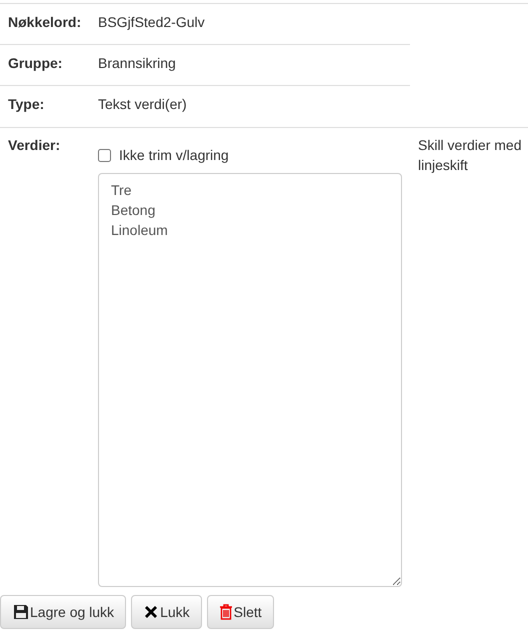 This screenshot has height=642, width=528. I want to click on field-label: Type:, so click(26, 104).